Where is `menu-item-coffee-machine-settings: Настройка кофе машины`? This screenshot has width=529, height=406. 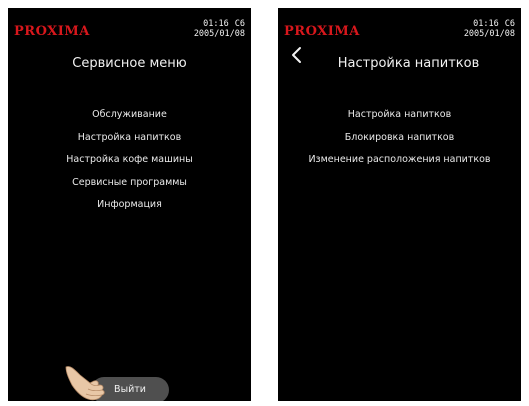 menu-item-coffee-machine-settings: Настройка кофе машины is located at coordinates (129, 160).